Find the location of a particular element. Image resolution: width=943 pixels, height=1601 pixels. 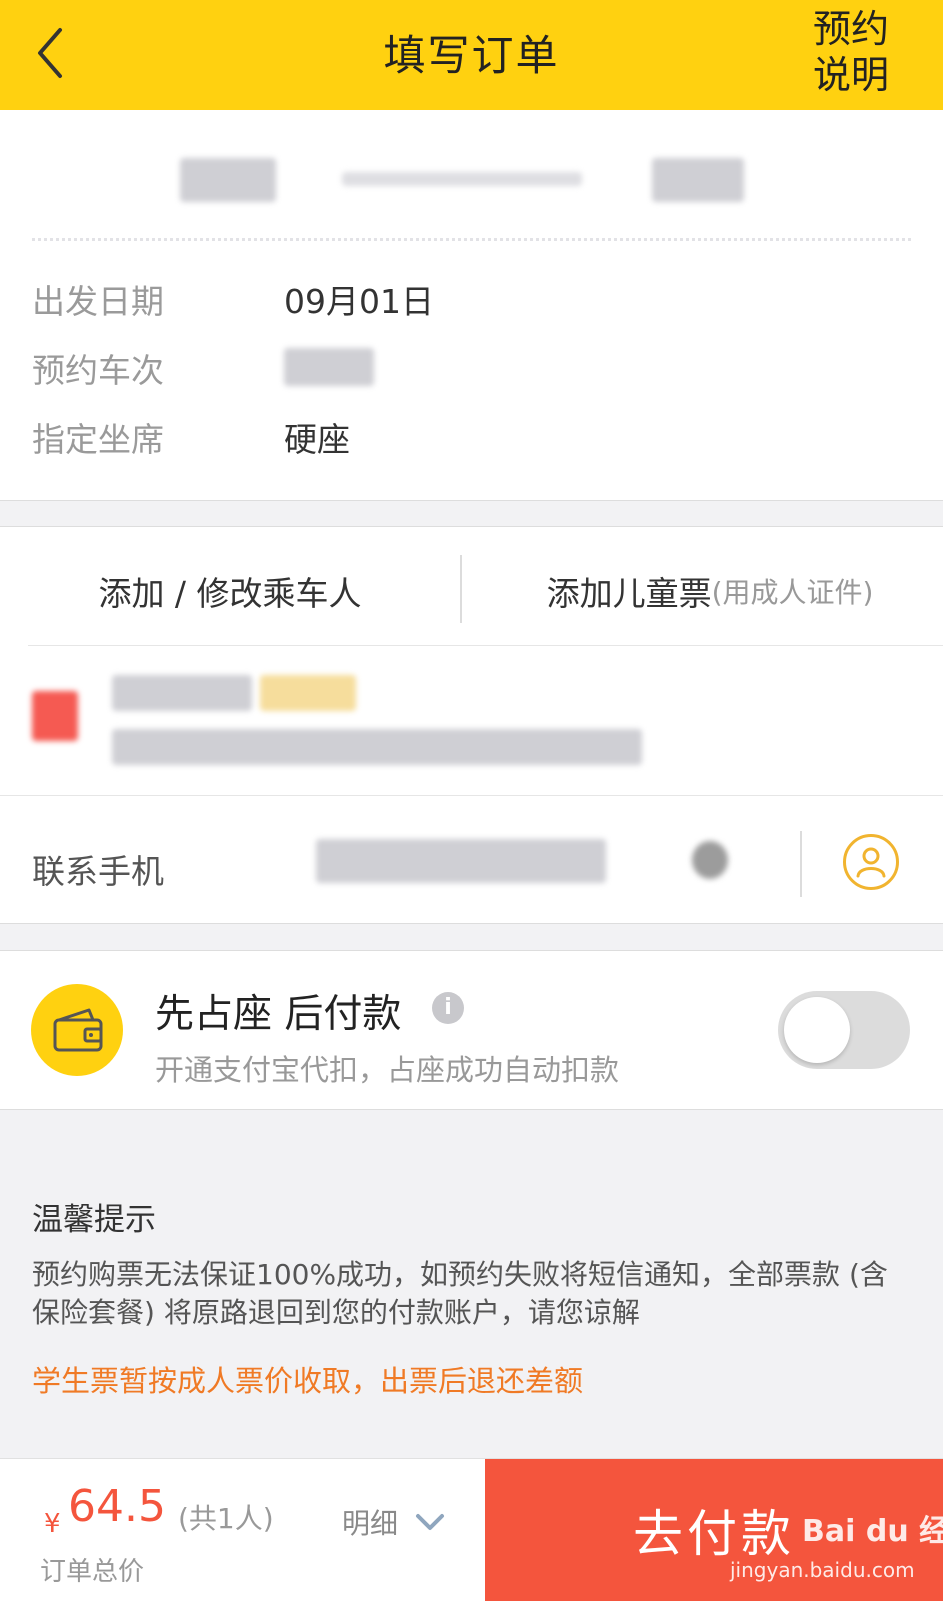

departure-station-redacted is located at coordinates (228, 180).